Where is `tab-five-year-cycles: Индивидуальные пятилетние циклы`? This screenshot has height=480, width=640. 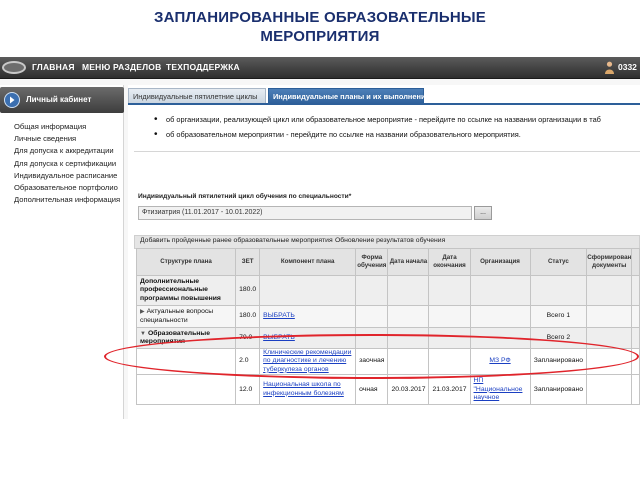
tab-five-year-cycles: Индивидуальные пятилетние циклы is located at coordinates (197, 96).